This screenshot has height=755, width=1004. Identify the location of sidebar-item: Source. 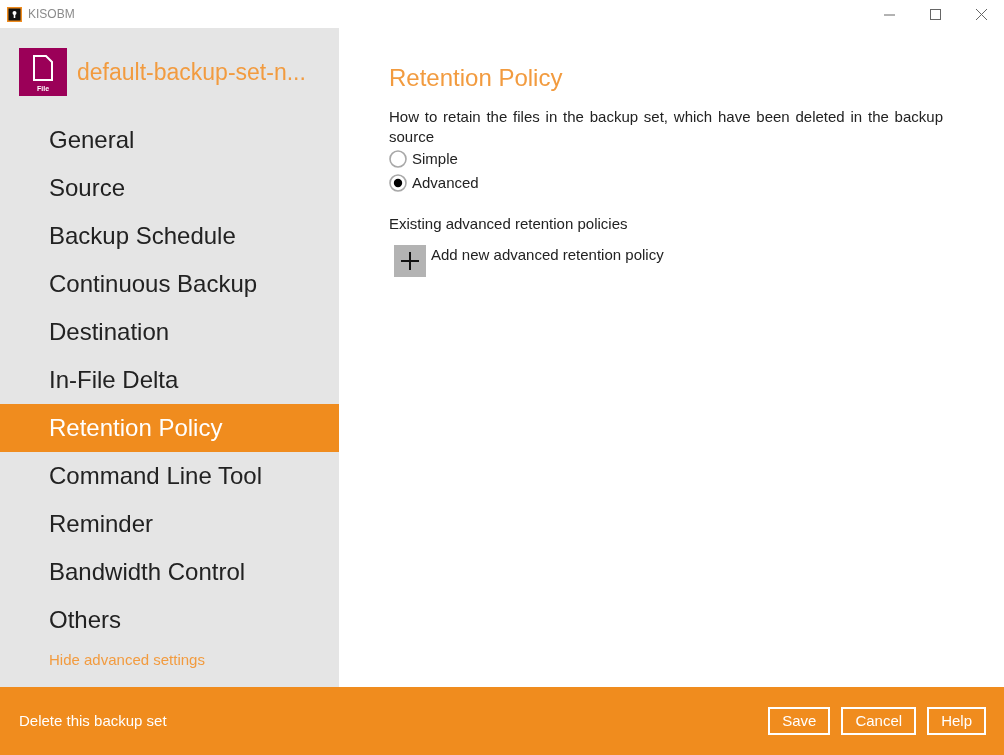
(169, 188).